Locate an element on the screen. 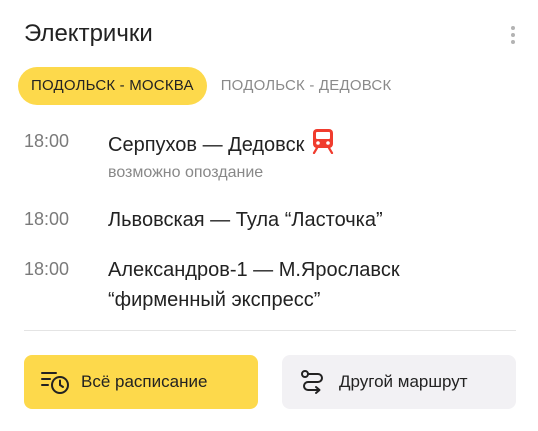 Image resolution: width=538 pixels, height=431 pixels. route-name: Серпухов — Дедовск is located at coordinates (221, 145).